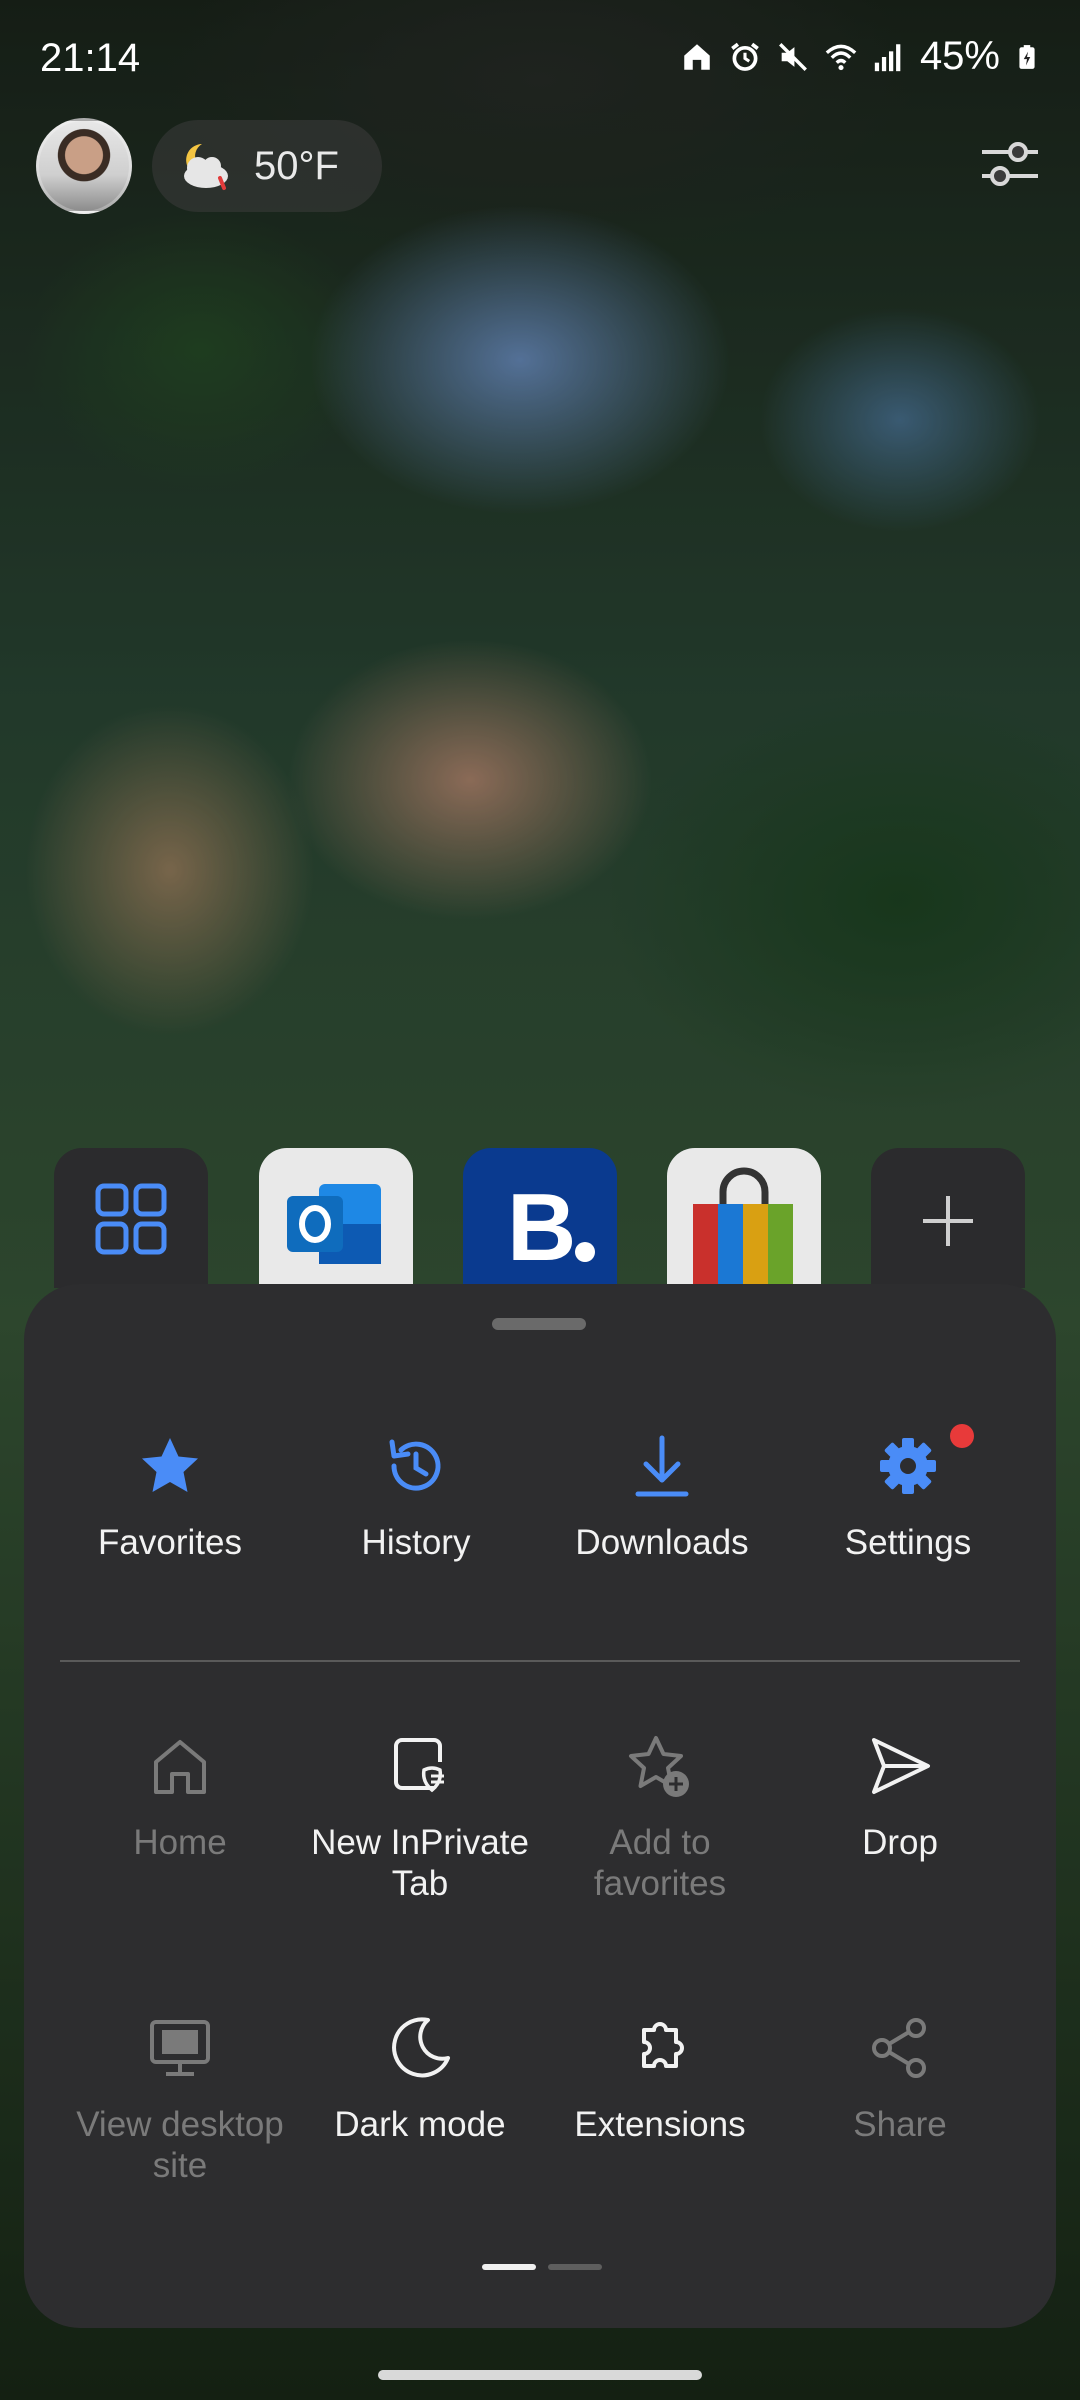  Describe the element at coordinates (660, 1817) in the screenshot. I see `menu-add-to-favorites: Add to favorites` at that location.